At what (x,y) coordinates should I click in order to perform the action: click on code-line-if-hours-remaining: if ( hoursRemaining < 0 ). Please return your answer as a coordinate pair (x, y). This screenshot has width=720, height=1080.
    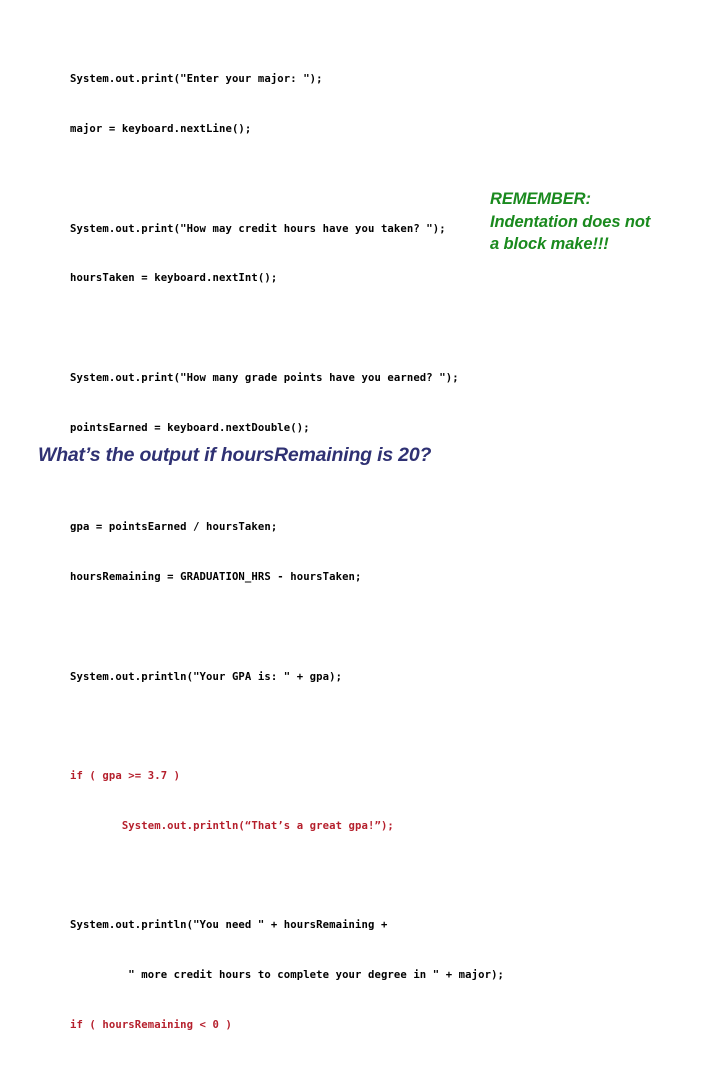
    Looking at the image, I should click on (151, 1025).